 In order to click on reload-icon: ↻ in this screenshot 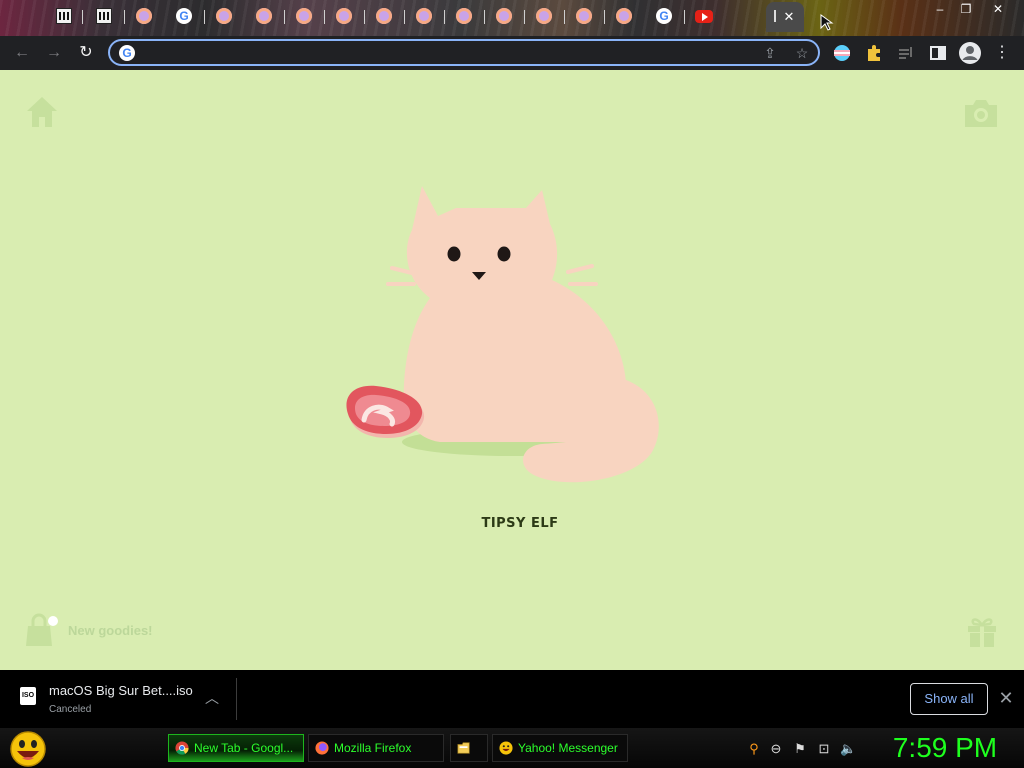, I will do `click(86, 53)`.